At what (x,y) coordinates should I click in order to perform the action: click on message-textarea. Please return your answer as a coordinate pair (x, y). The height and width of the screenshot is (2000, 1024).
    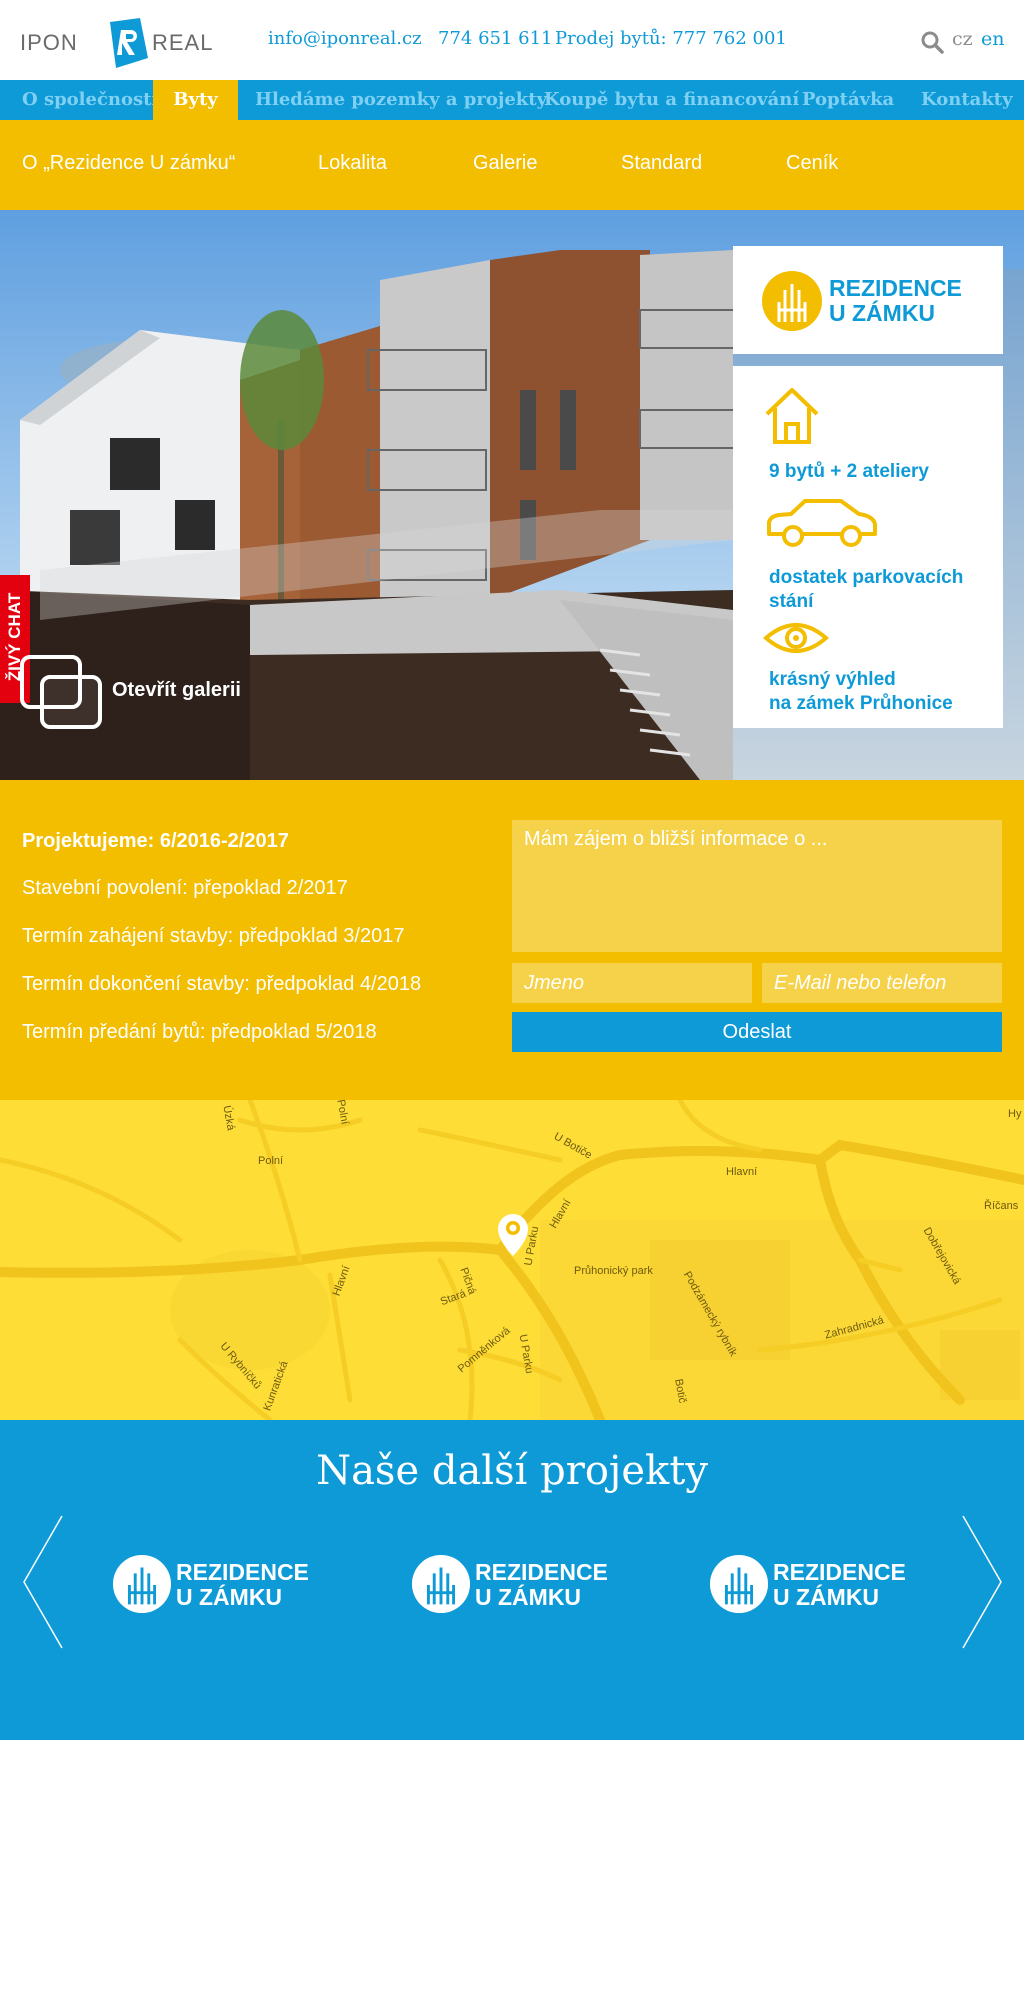
    Looking at the image, I should click on (757, 886).